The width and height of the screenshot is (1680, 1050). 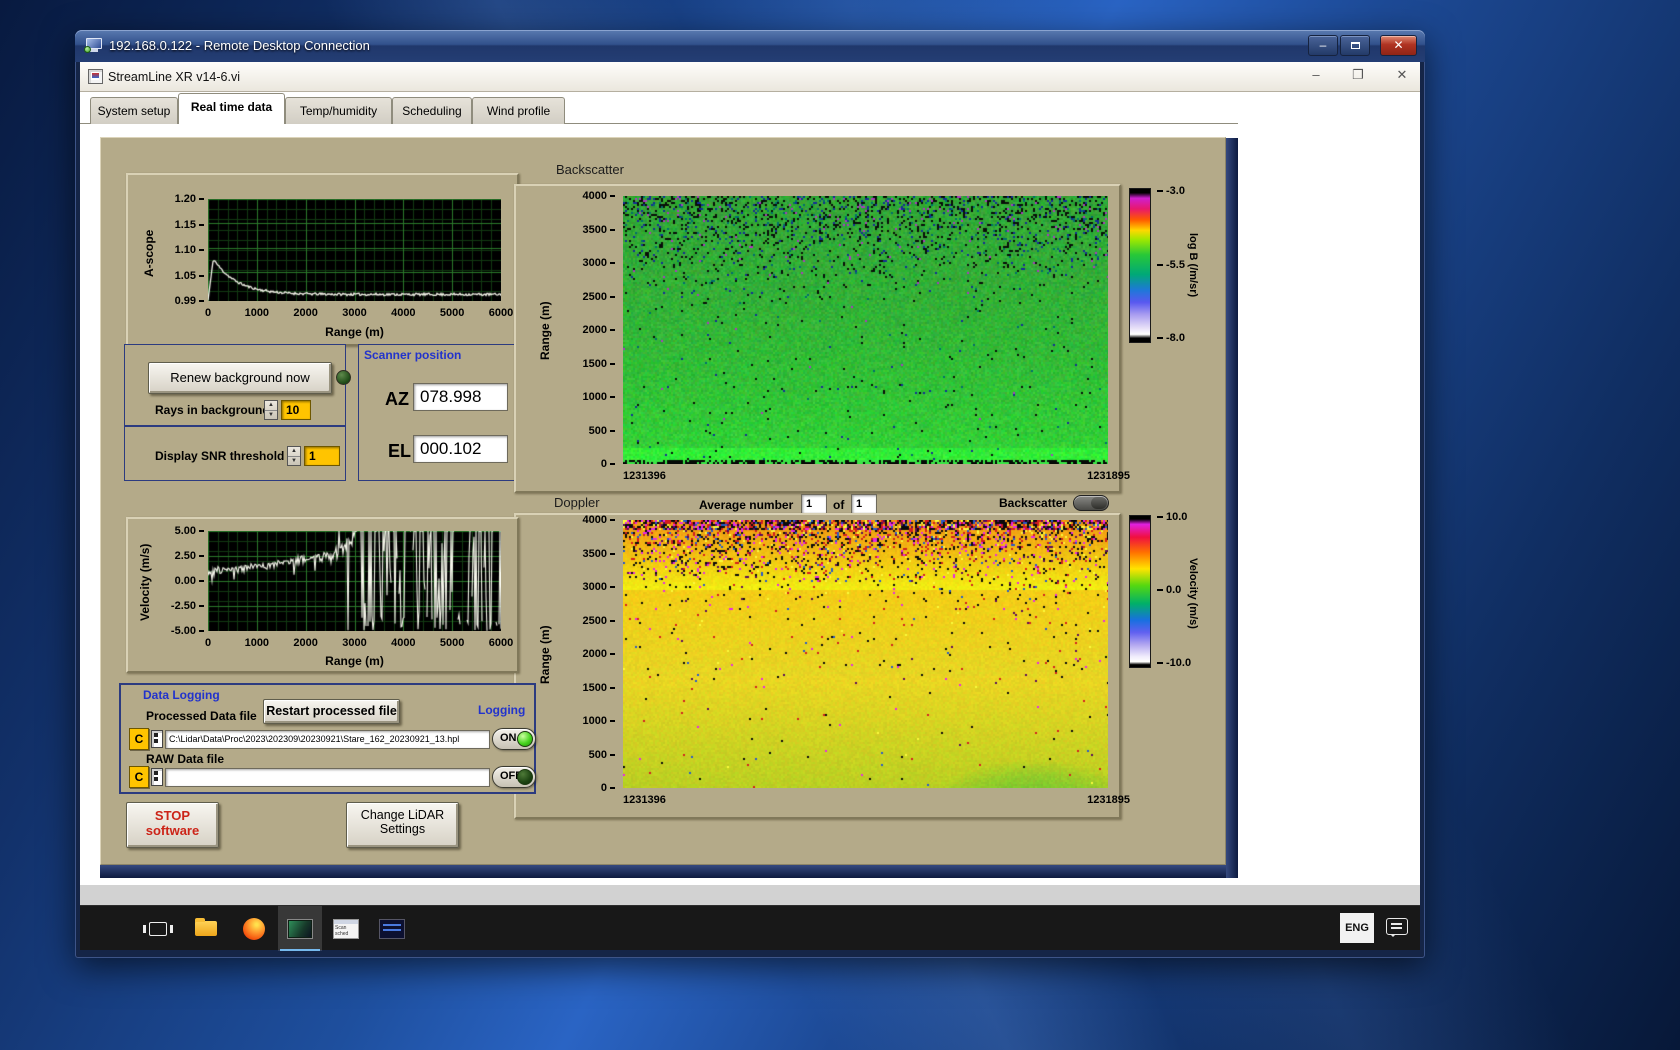 What do you see at coordinates (1323, 45) in the screenshot?
I see `rdp-minimize-button: –` at bounding box center [1323, 45].